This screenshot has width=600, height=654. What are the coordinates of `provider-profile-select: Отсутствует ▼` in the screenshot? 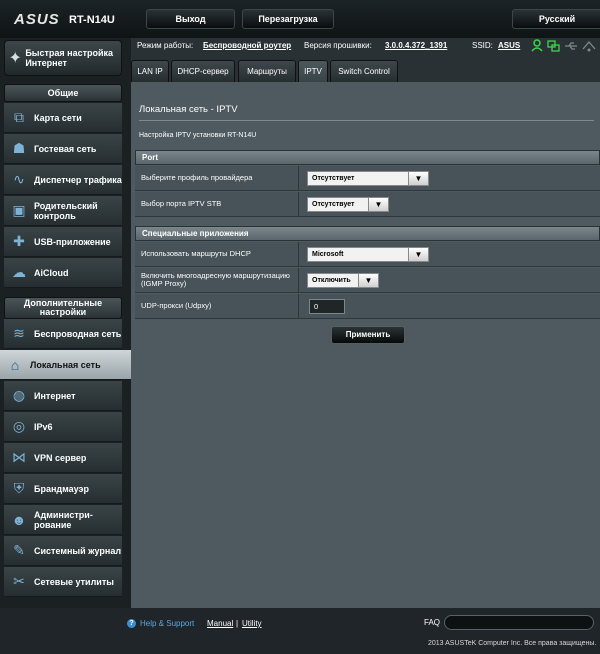 It's located at (368, 178).